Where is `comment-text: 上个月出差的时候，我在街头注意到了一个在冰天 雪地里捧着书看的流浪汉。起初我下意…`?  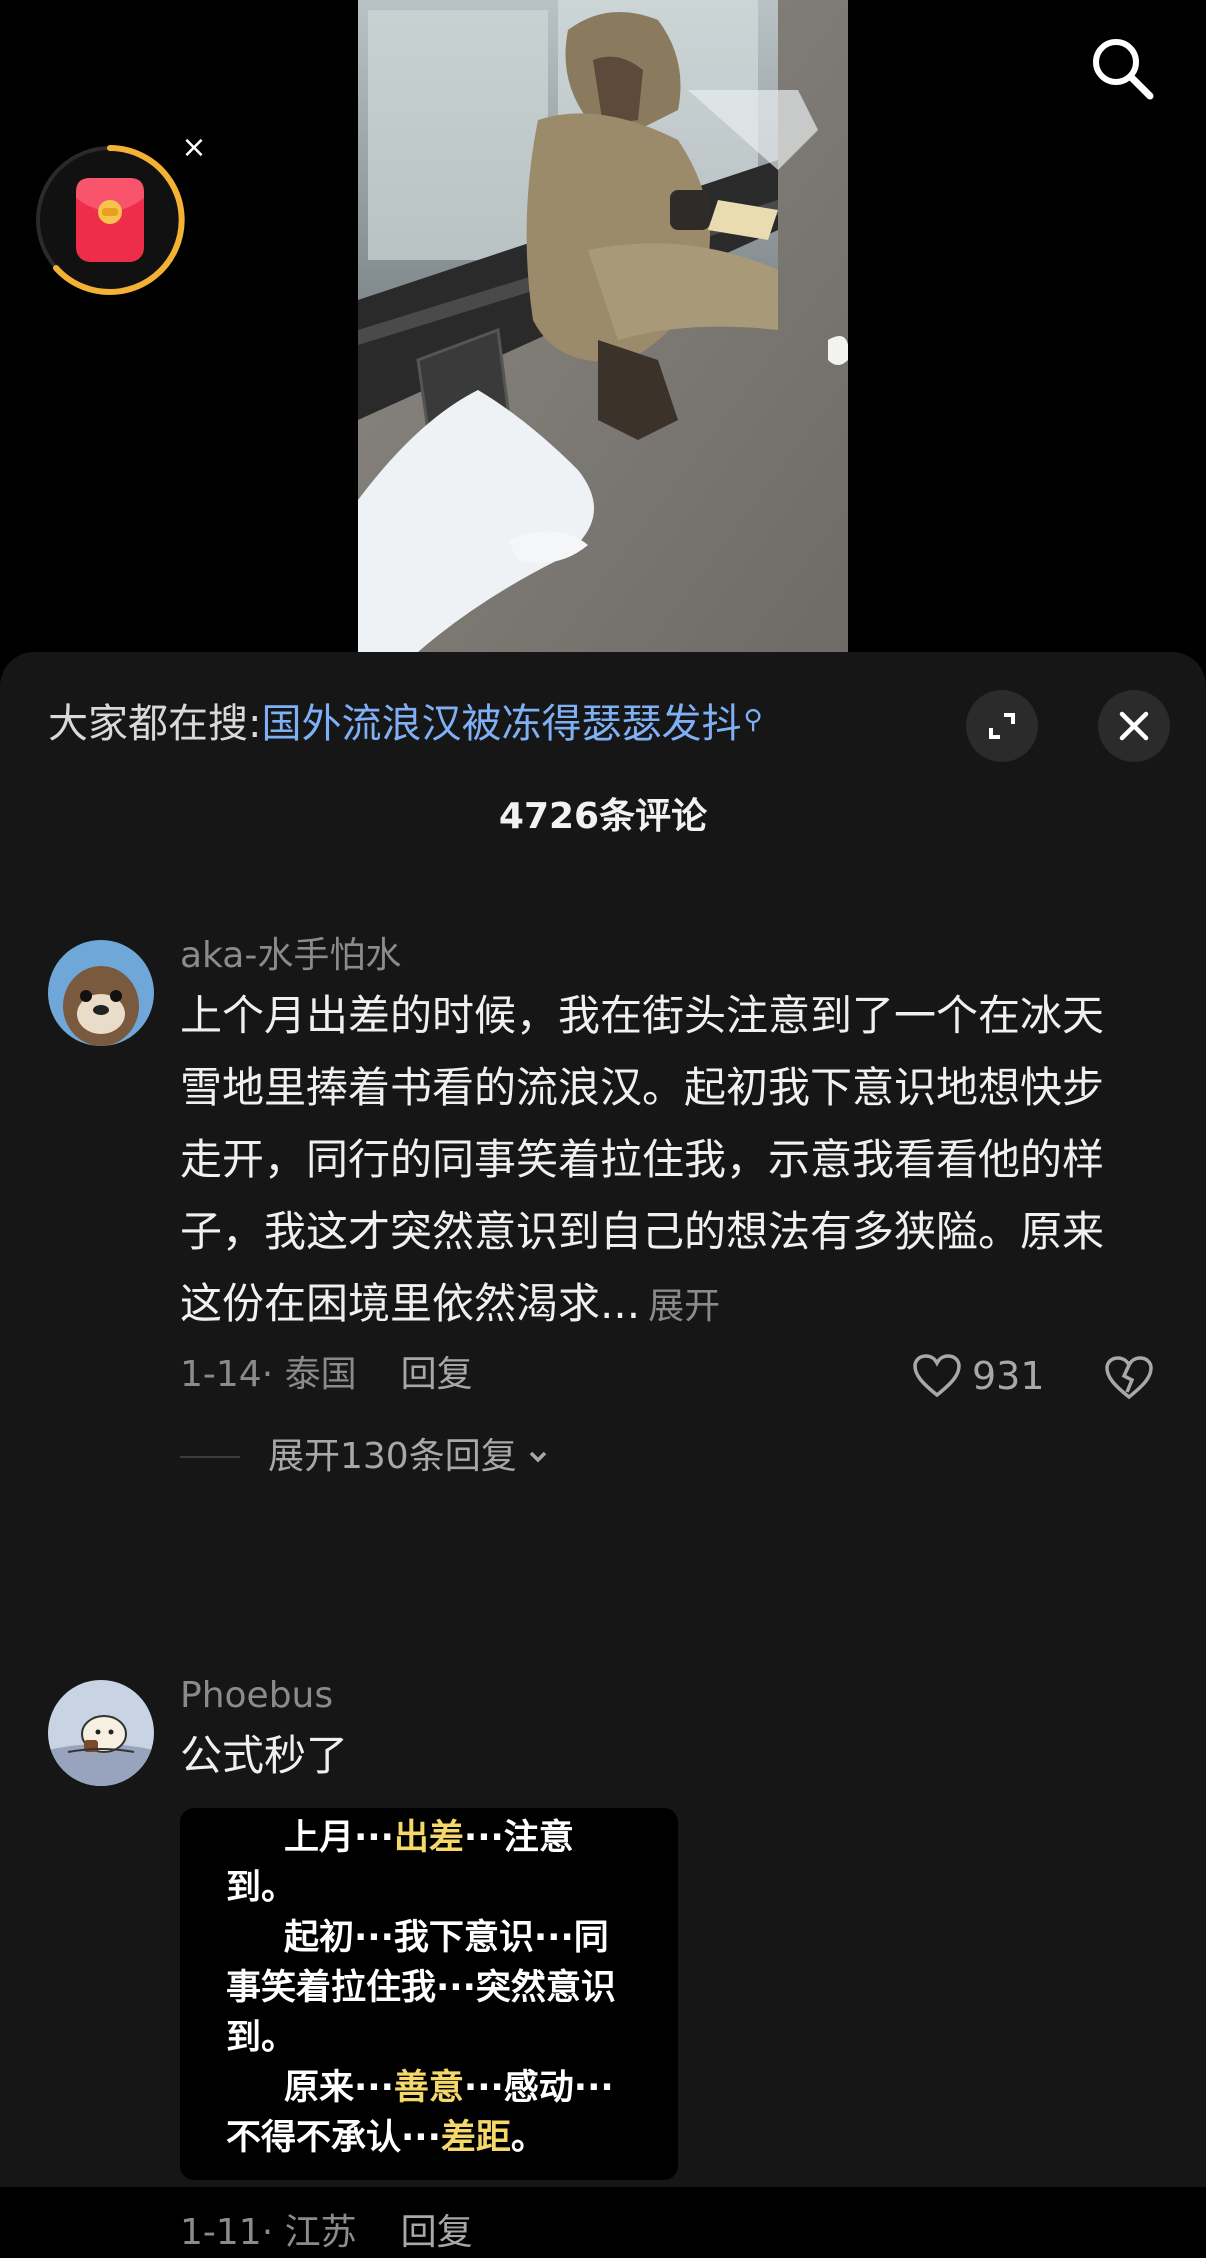
comment-text: 上个月出差的时候，我在街头注意到了一个在冰天 雪地里捧着书看的流浪汉。起初我下意… is located at coordinates (670, 1161).